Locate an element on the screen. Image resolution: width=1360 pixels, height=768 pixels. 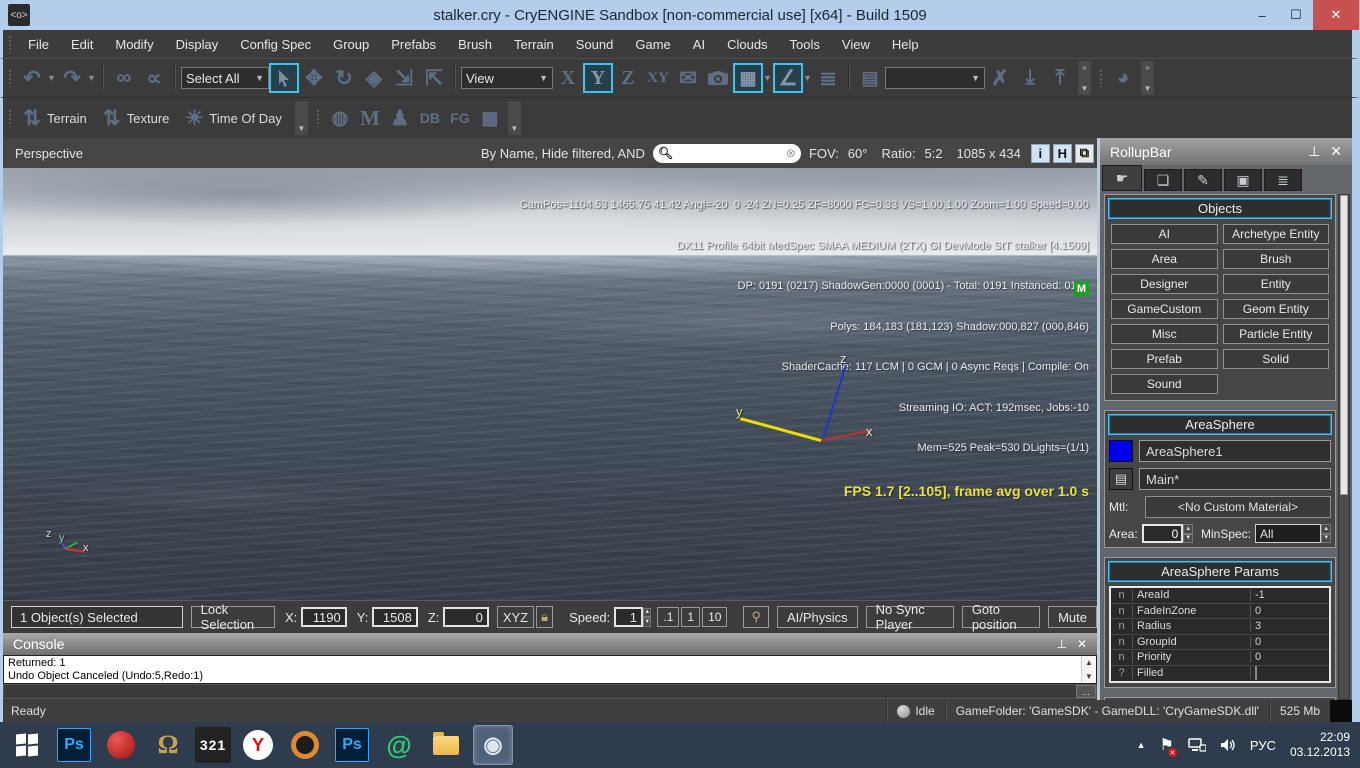
snap-angle-dropdown-icon: ▼ is located at coordinates (808, 78).